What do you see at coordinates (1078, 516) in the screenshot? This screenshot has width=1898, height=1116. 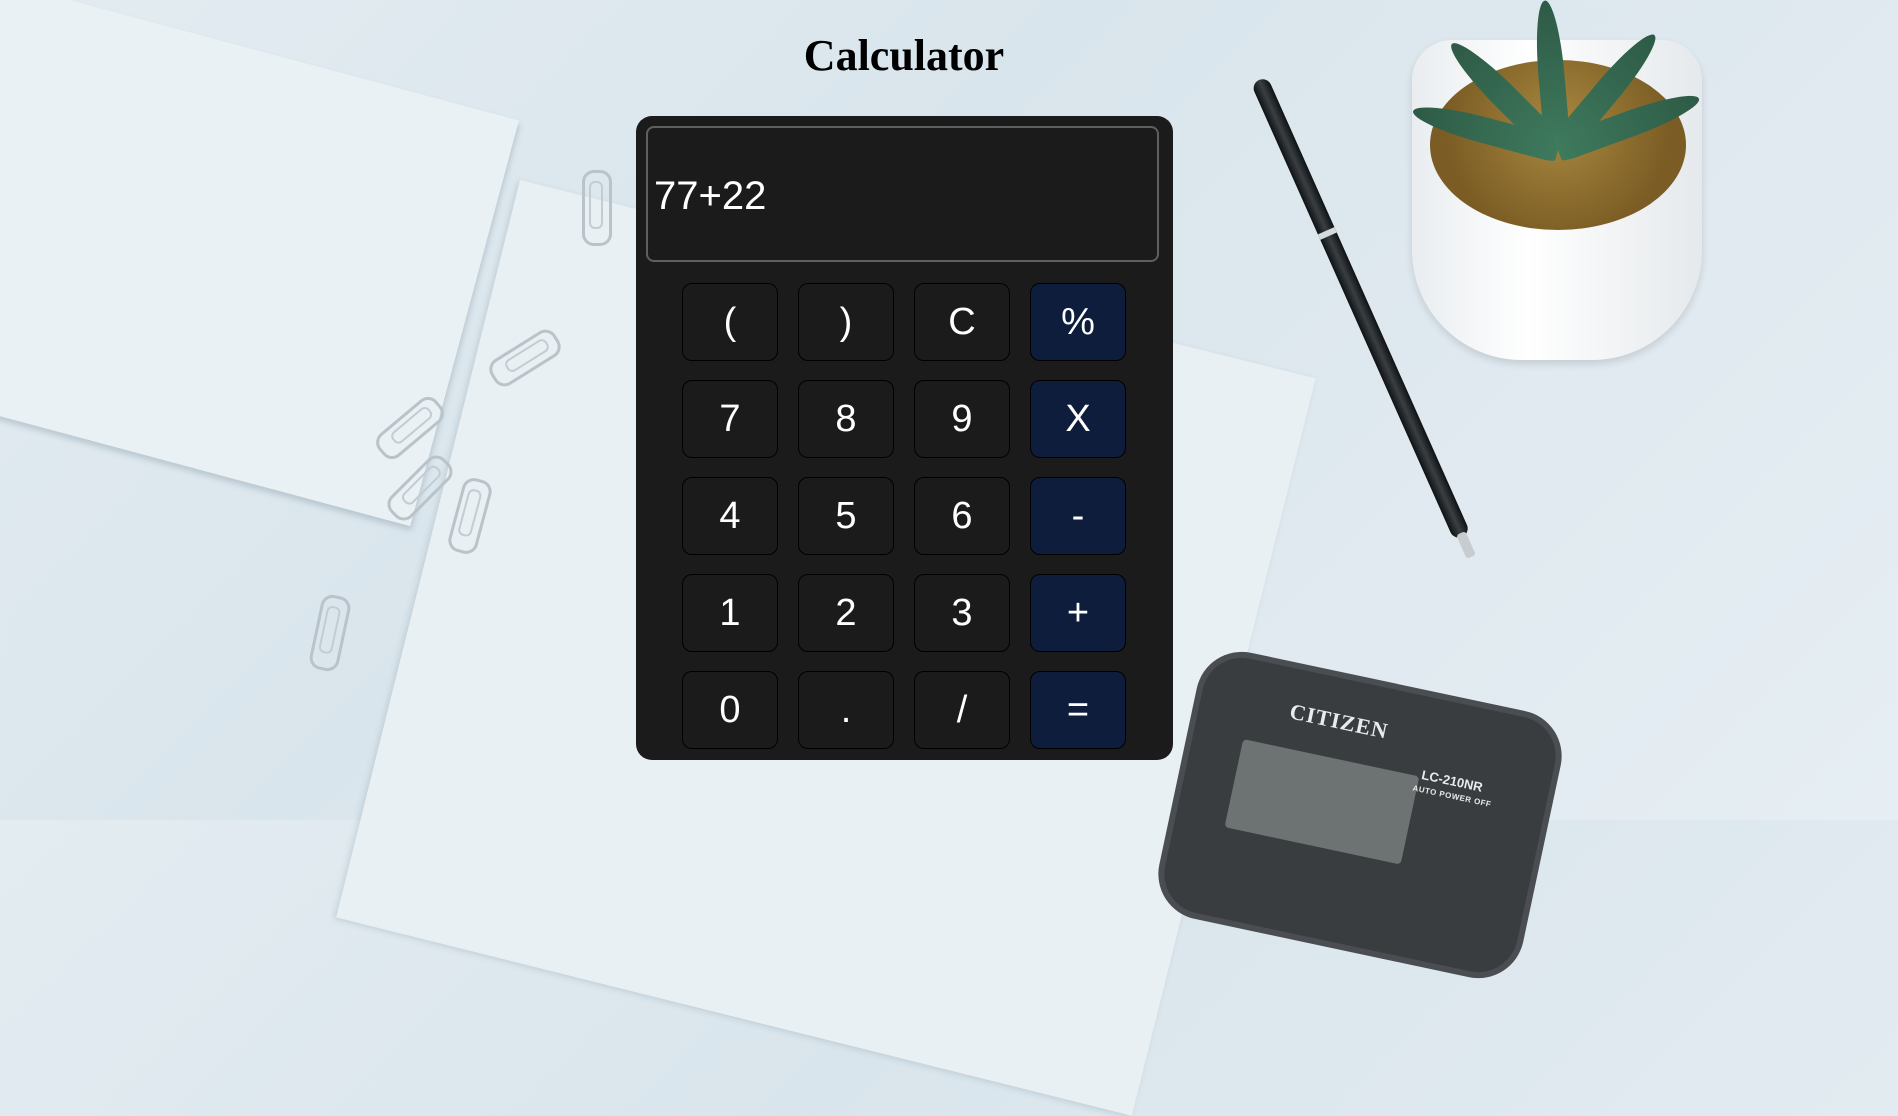 I see `subtract-key: -` at bounding box center [1078, 516].